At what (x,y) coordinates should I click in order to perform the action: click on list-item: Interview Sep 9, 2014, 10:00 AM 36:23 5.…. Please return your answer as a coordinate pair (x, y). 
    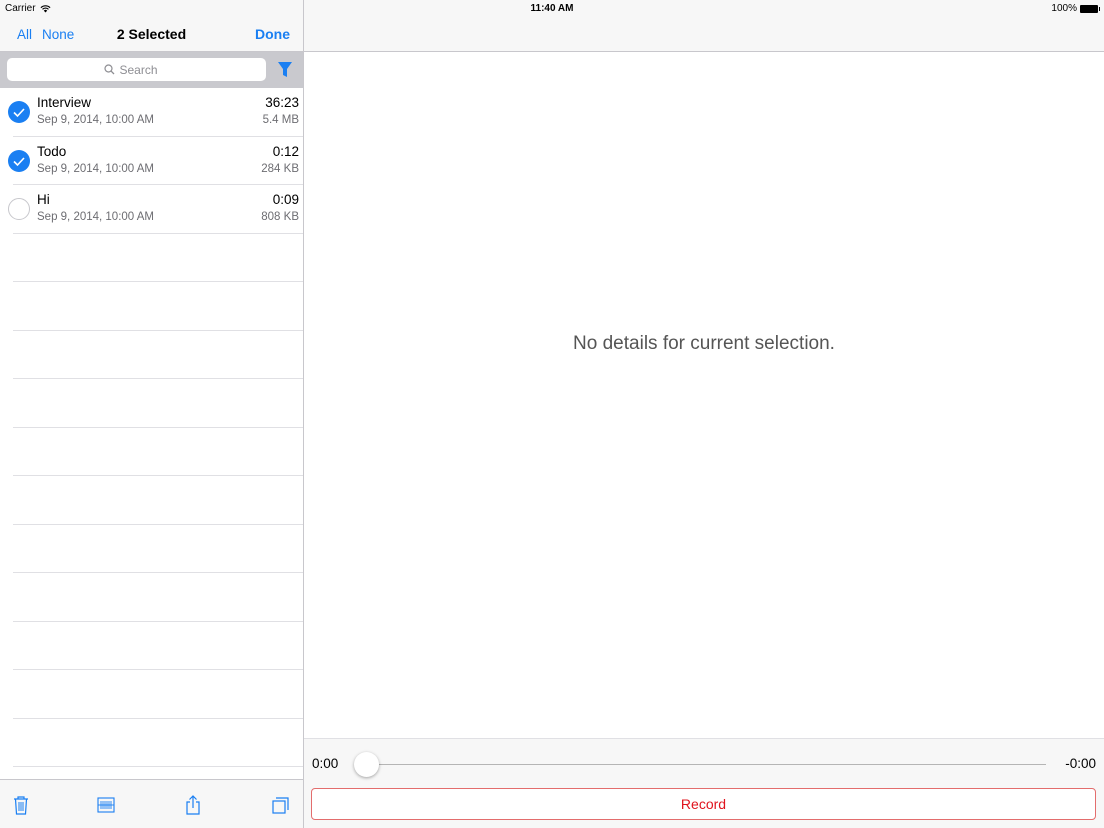
    Looking at the image, I should click on (151, 112).